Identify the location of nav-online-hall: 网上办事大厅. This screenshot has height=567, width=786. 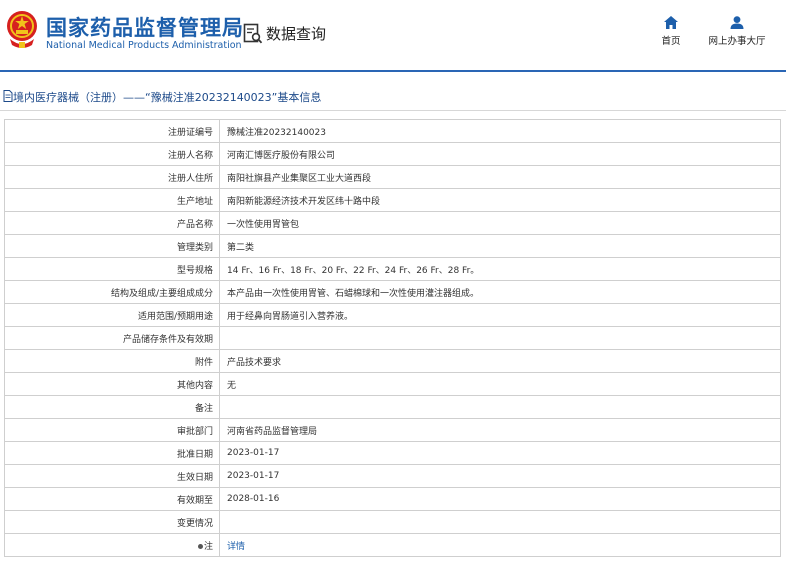
(737, 31).